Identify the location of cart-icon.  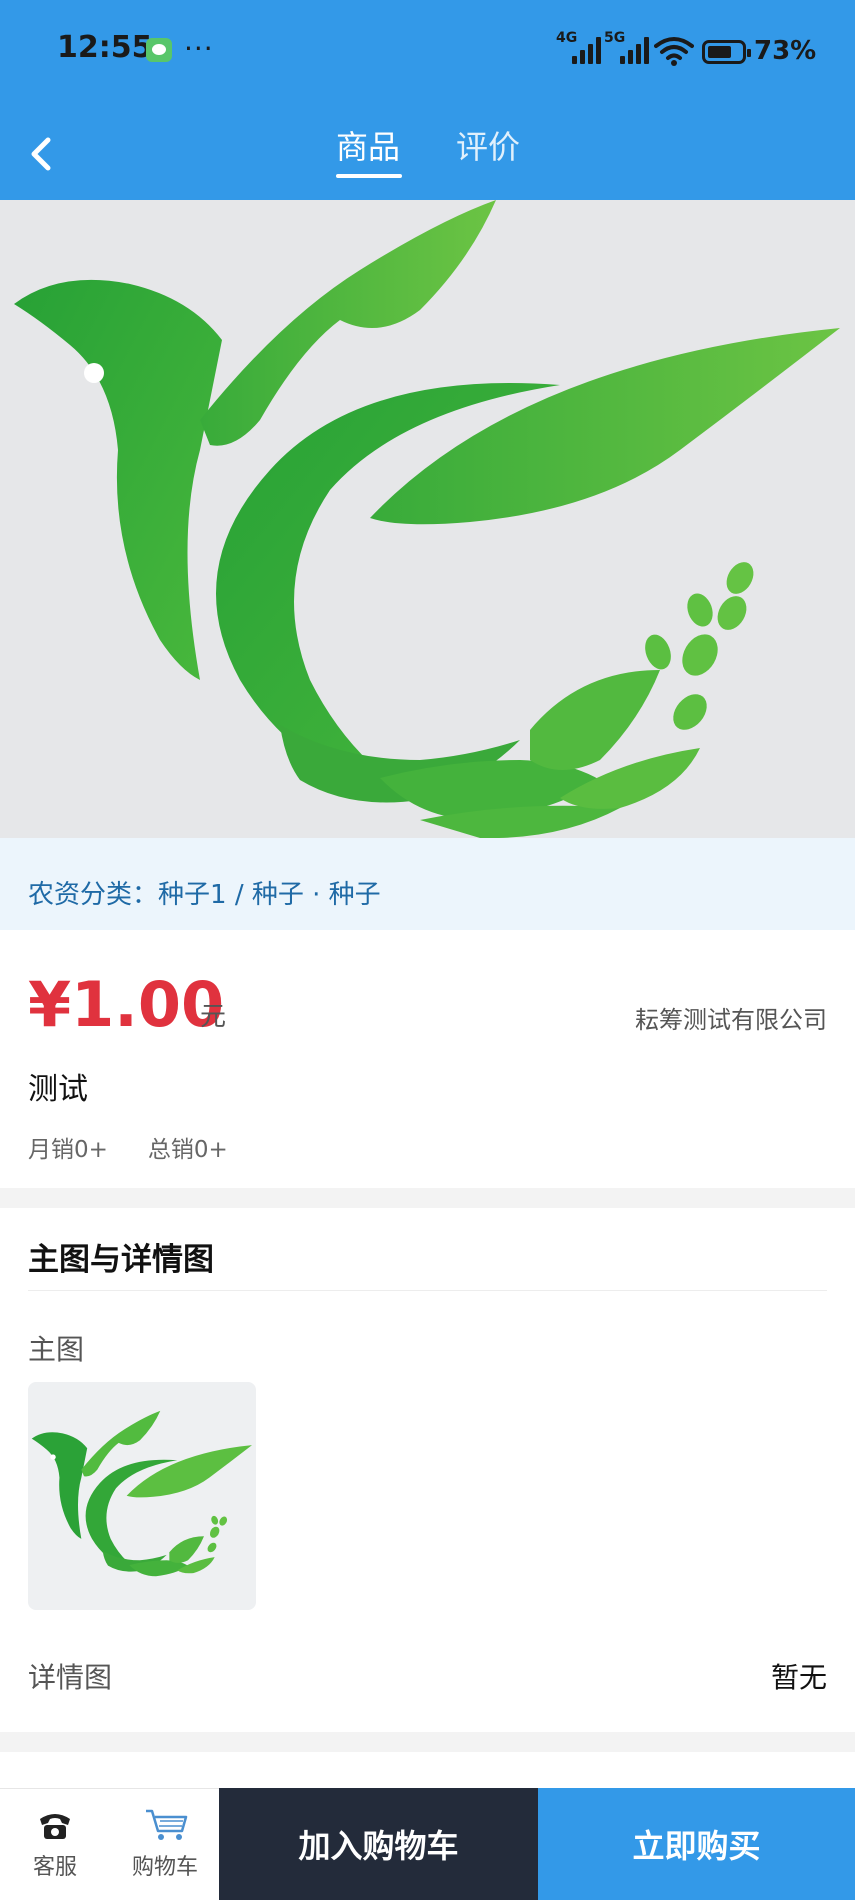
(167, 1824).